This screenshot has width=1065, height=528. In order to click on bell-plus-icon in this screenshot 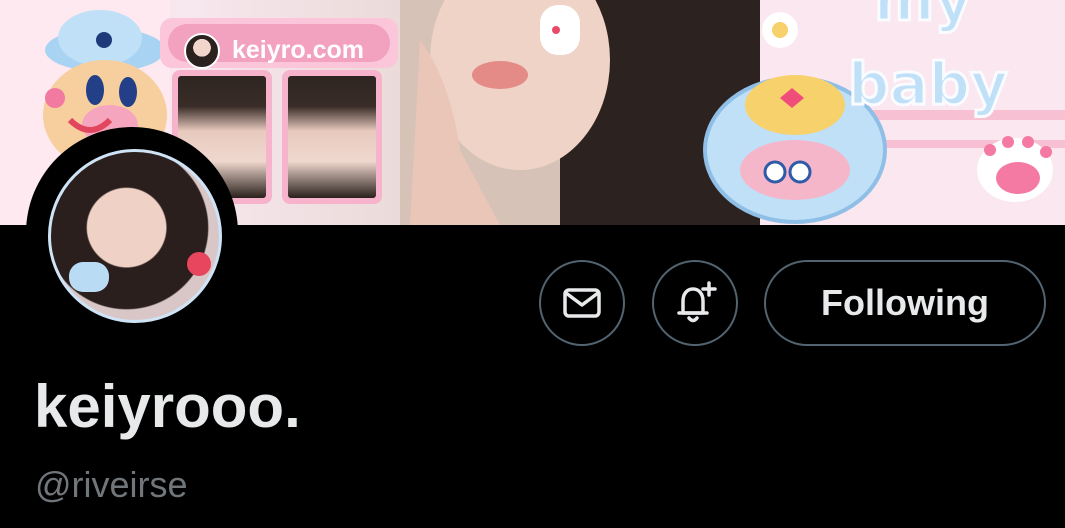, I will do `click(697, 302)`.